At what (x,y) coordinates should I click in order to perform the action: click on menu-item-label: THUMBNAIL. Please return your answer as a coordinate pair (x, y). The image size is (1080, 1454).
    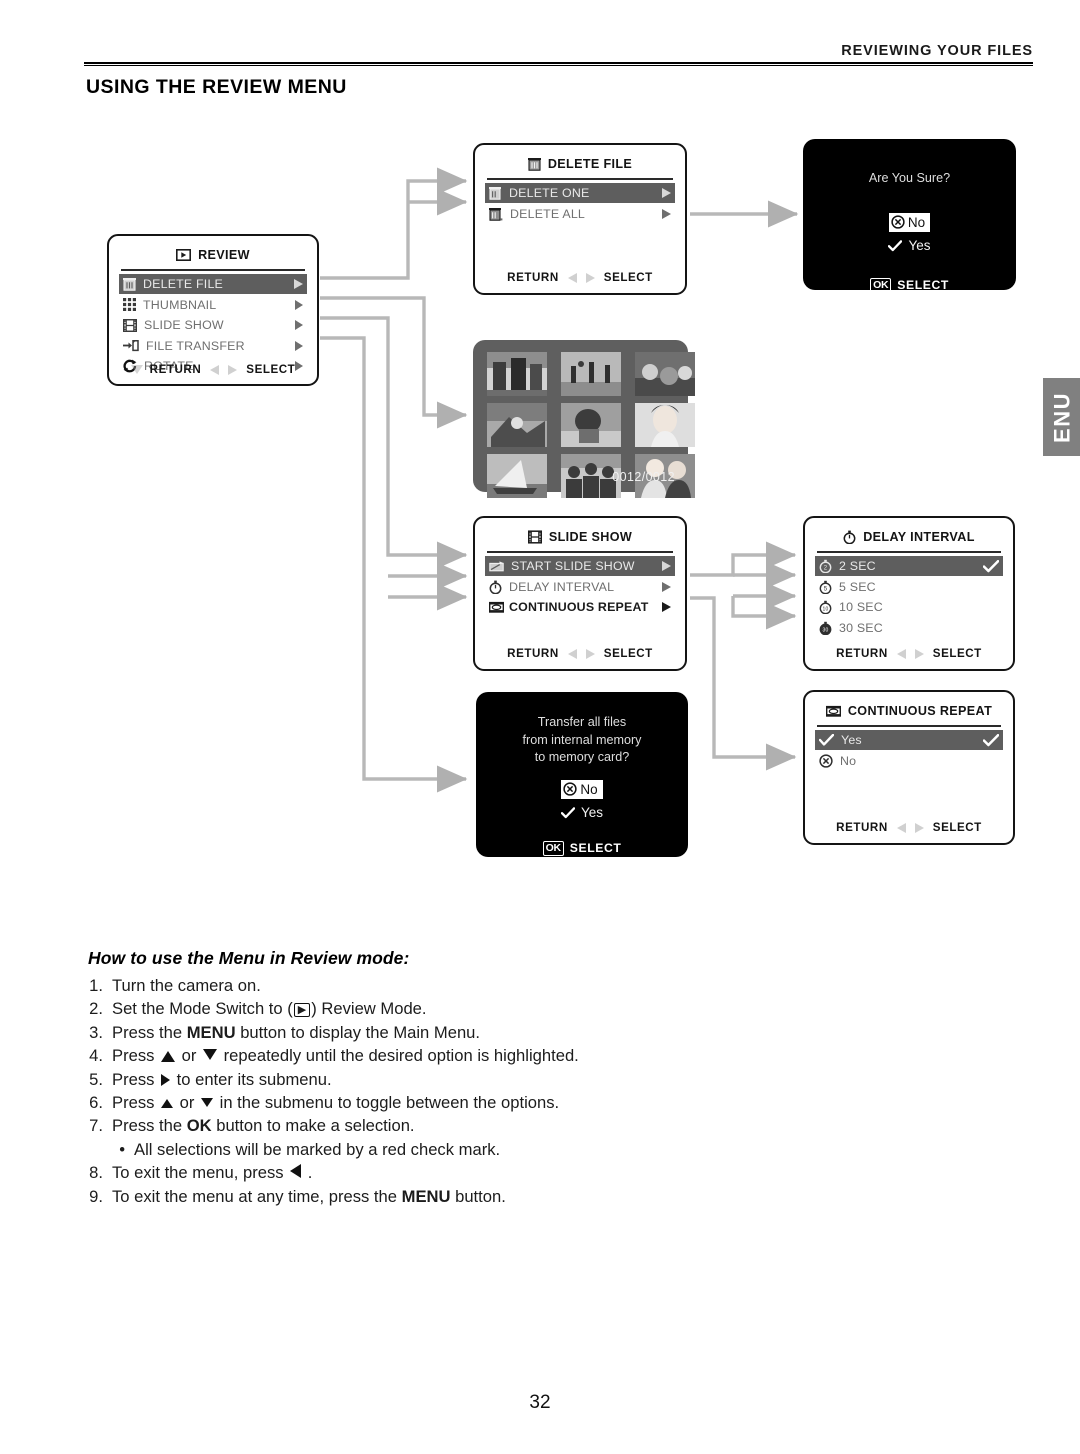
    Looking at the image, I should click on (180, 304).